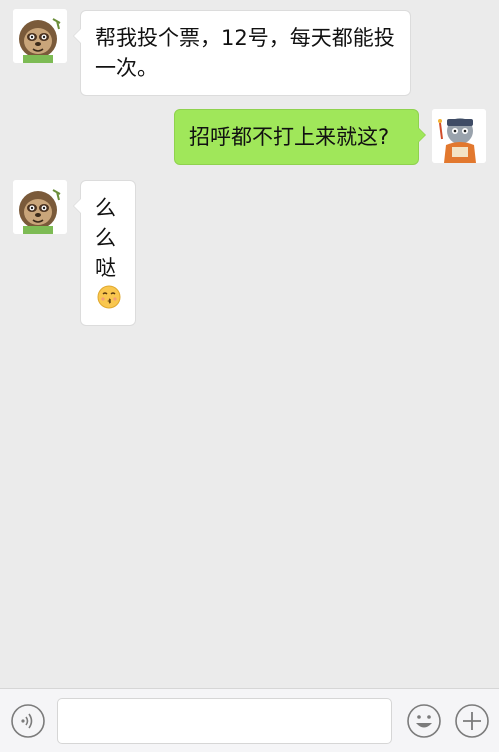 The image size is (499, 752). I want to click on emoji-button, so click(424, 721).